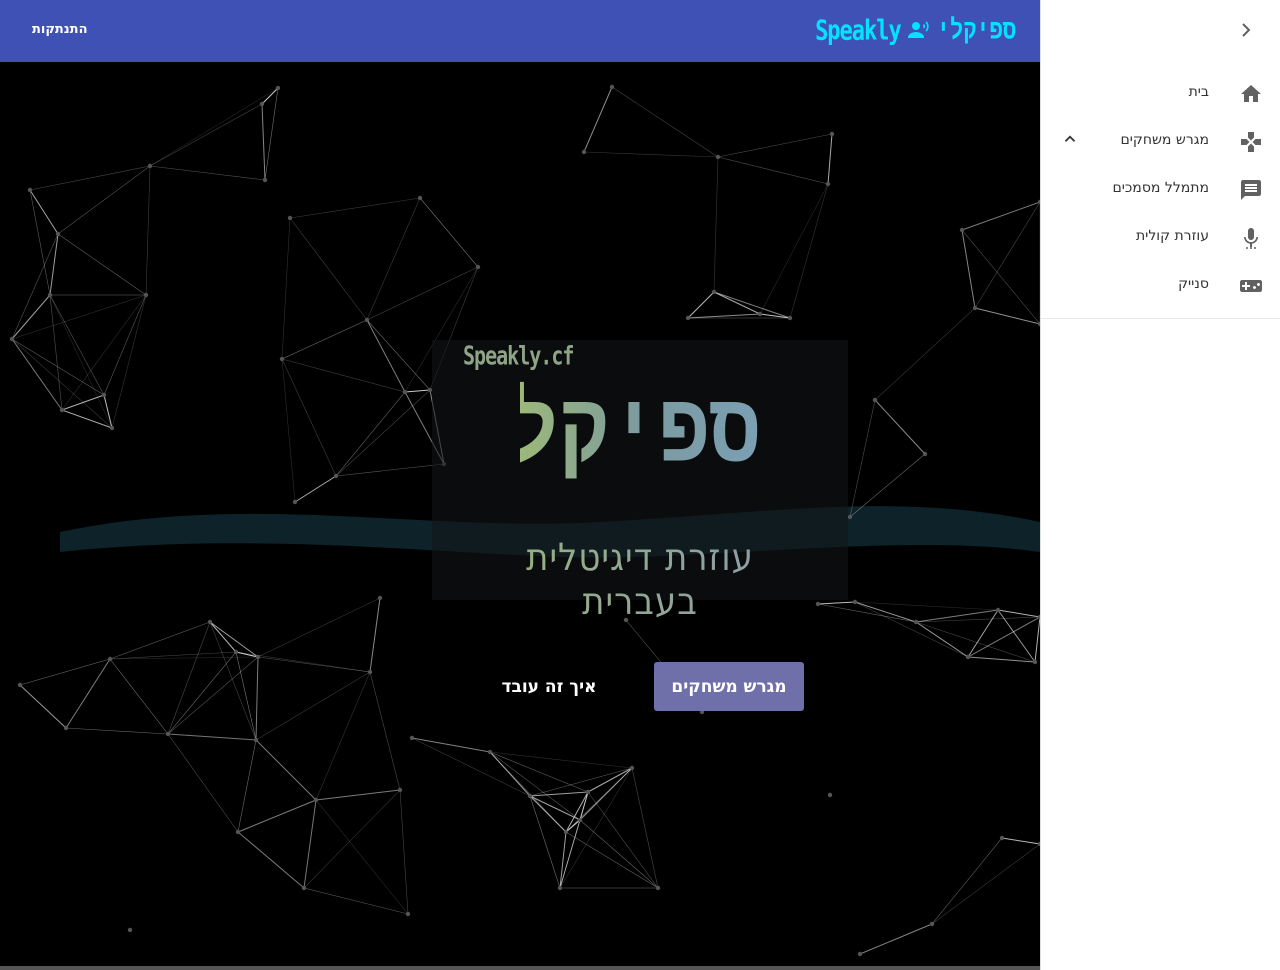 The height and width of the screenshot is (970, 1280). What do you see at coordinates (976, 30) in the screenshot?
I see `logo-text-he: ספיקלי` at bounding box center [976, 30].